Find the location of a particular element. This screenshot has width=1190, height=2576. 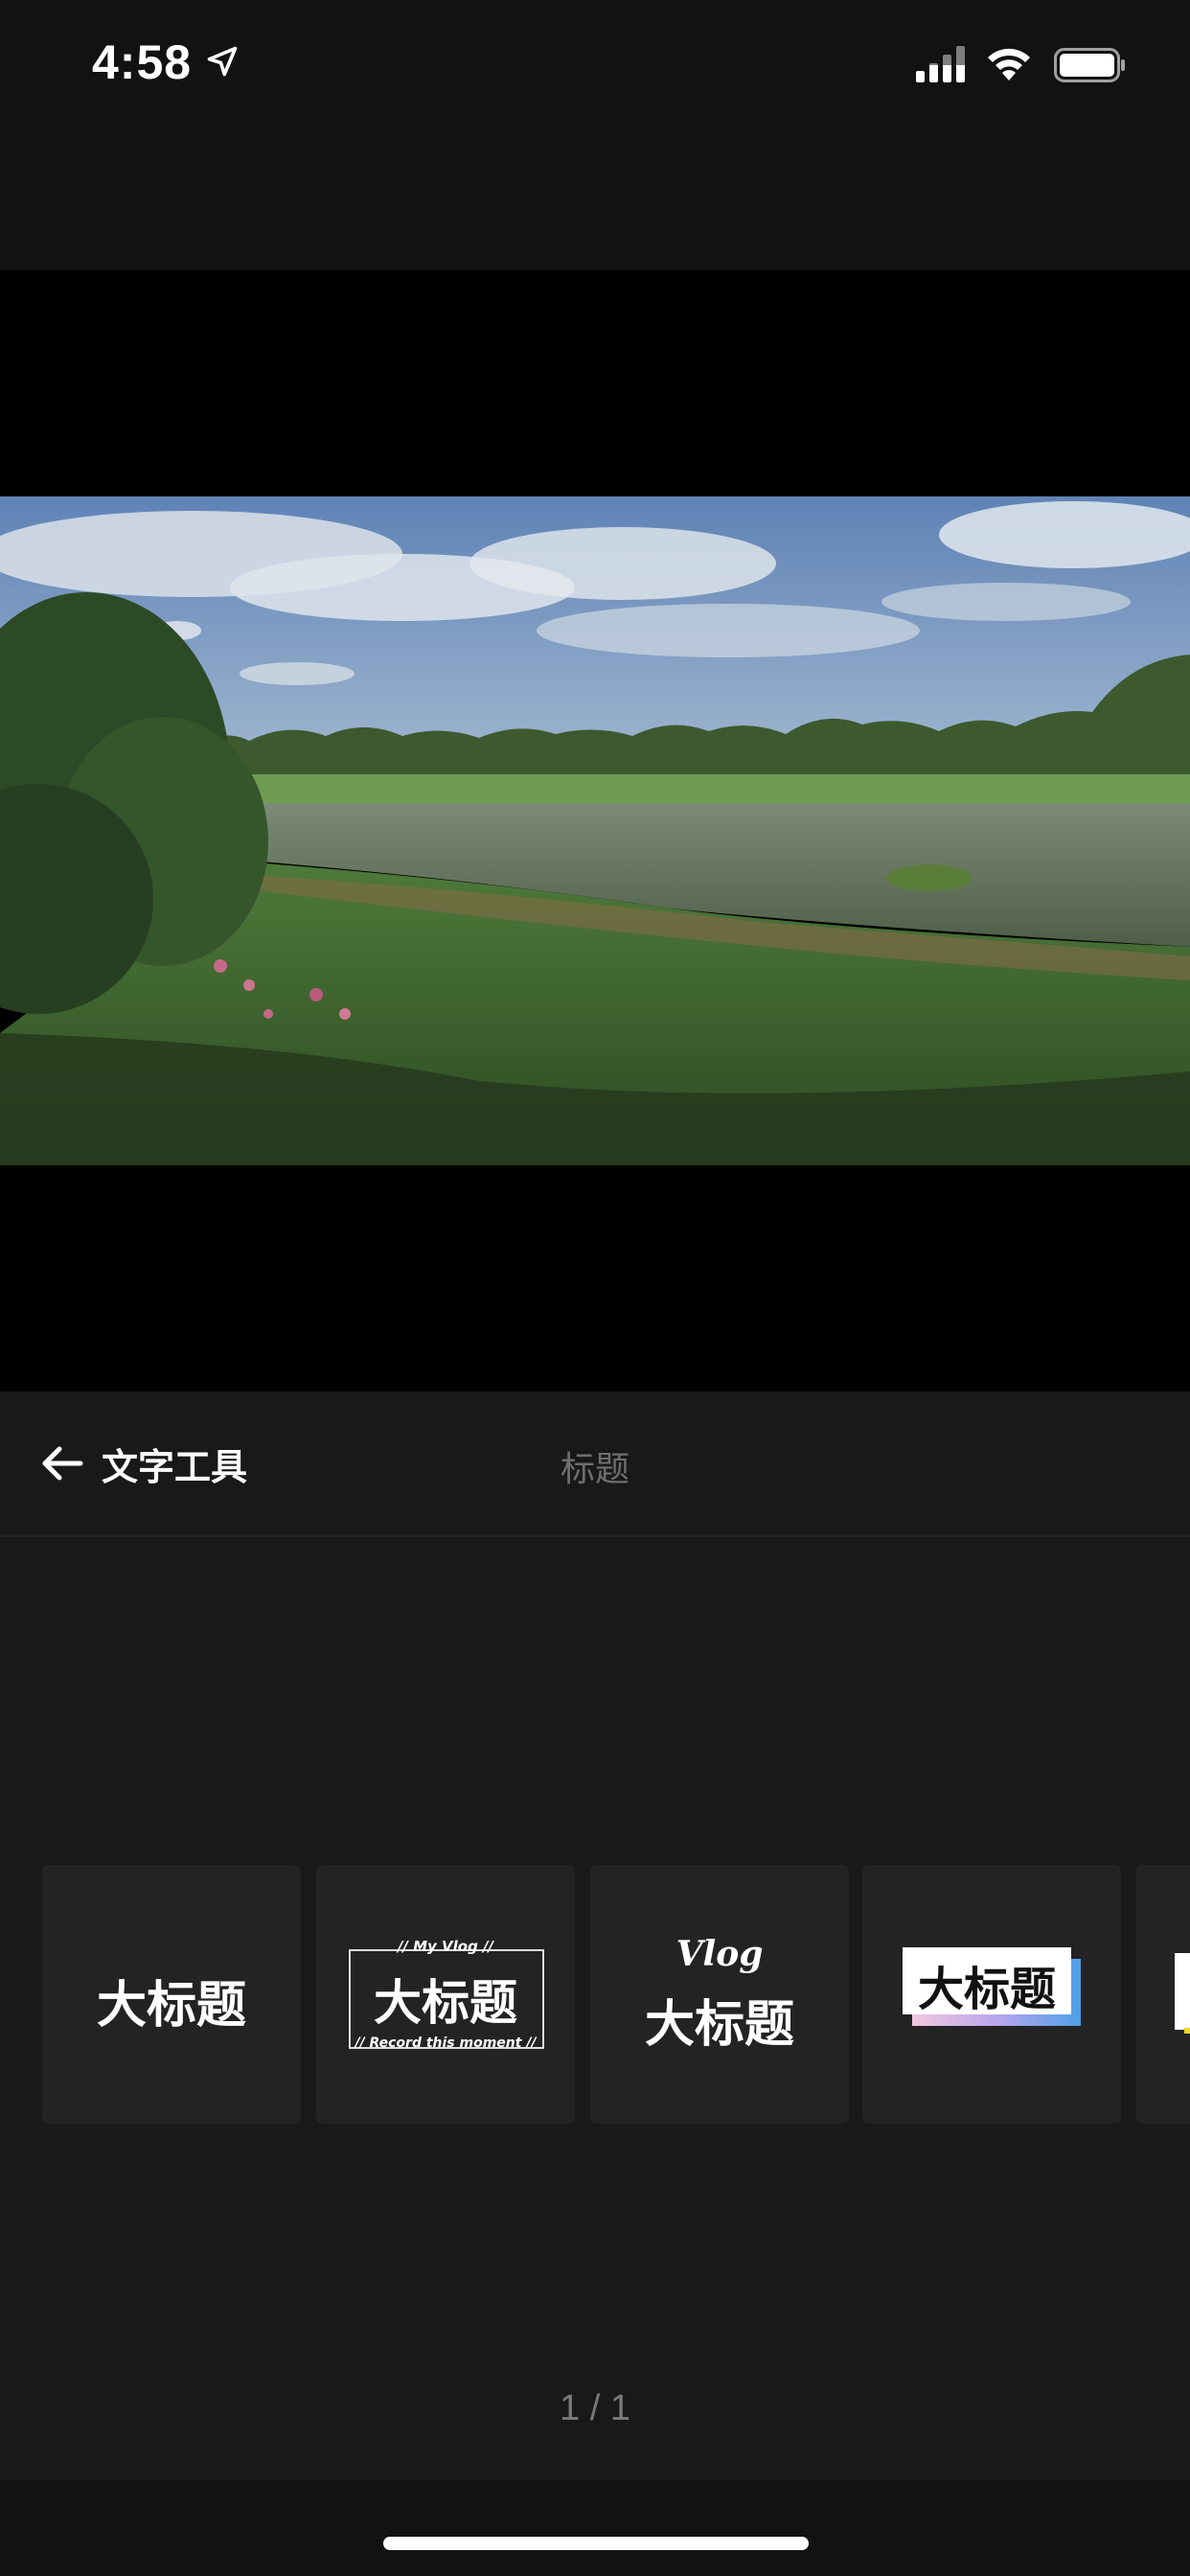

battery-icon is located at coordinates (1090, 65).